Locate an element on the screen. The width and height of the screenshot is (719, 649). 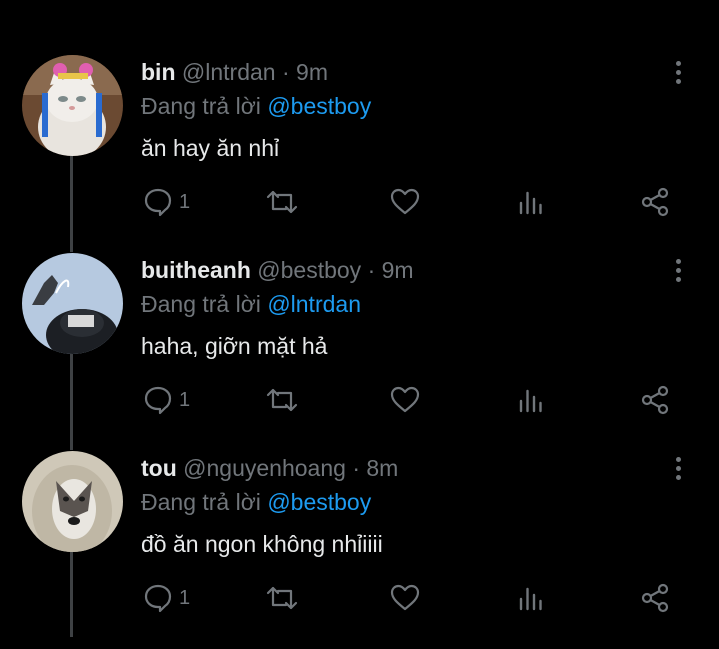
user-handle: @bestboy is located at coordinates (309, 270).